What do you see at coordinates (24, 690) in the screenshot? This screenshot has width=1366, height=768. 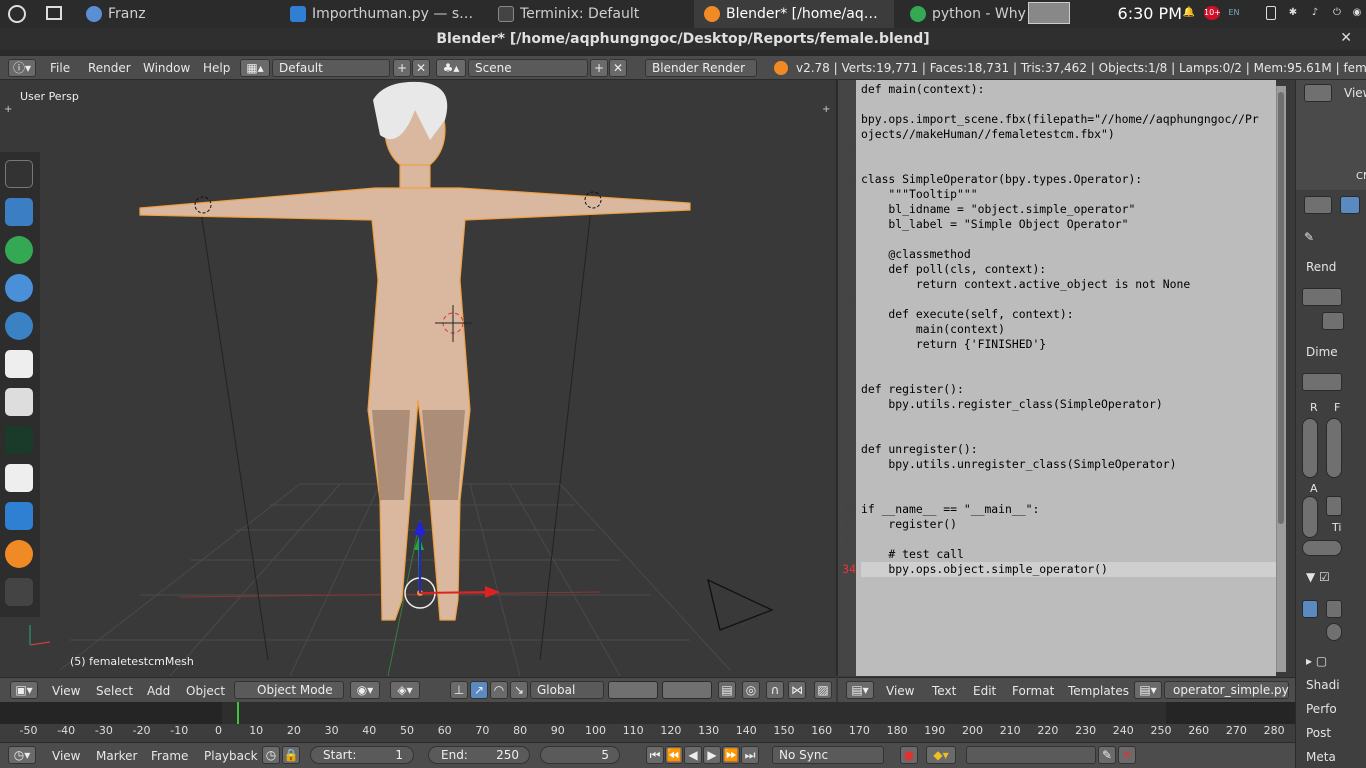 I see `editor-type-3dview-icon: ▣▾` at bounding box center [24, 690].